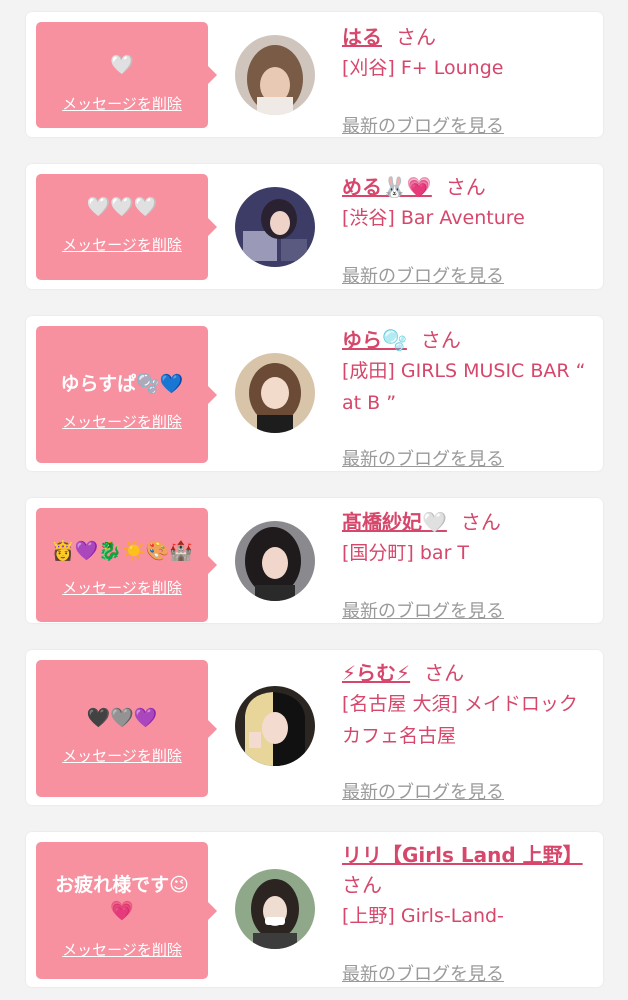 This screenshot has height=1000, width=628. What do you see at coordinates (122, 551) in the screenshot?
I see `bubble-message-text: 👸💜🐉☀️🎨🏰` at bounding box center [122, 551].